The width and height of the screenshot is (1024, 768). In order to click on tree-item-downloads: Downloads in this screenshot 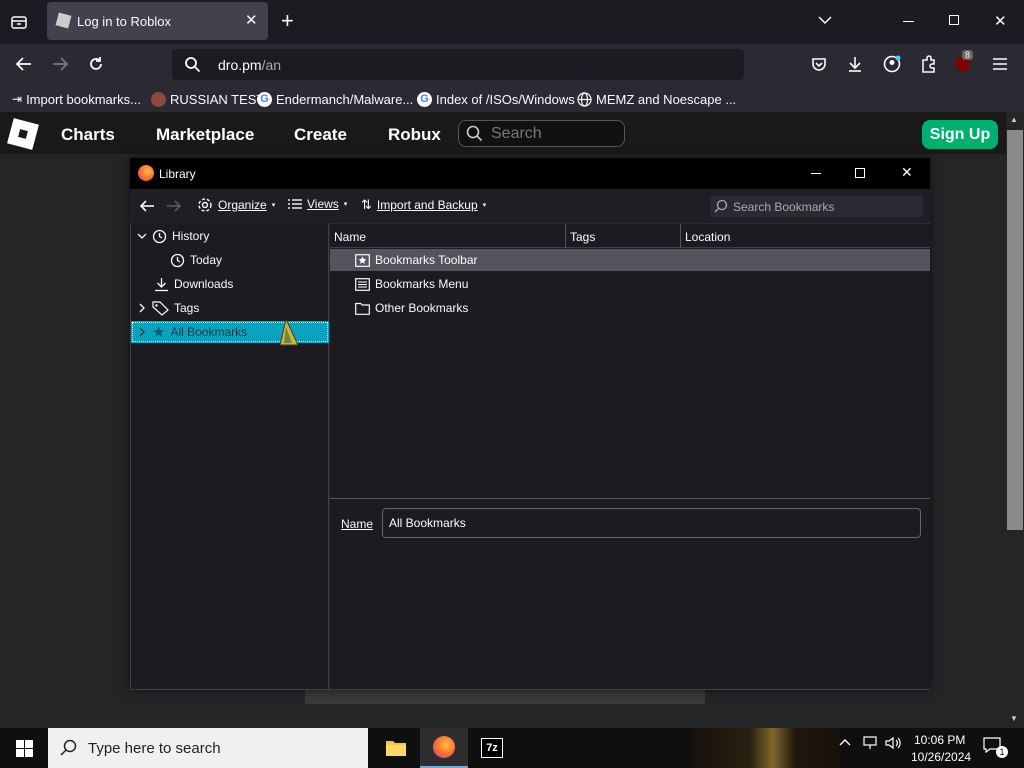, I will do `click(193, 284)`.